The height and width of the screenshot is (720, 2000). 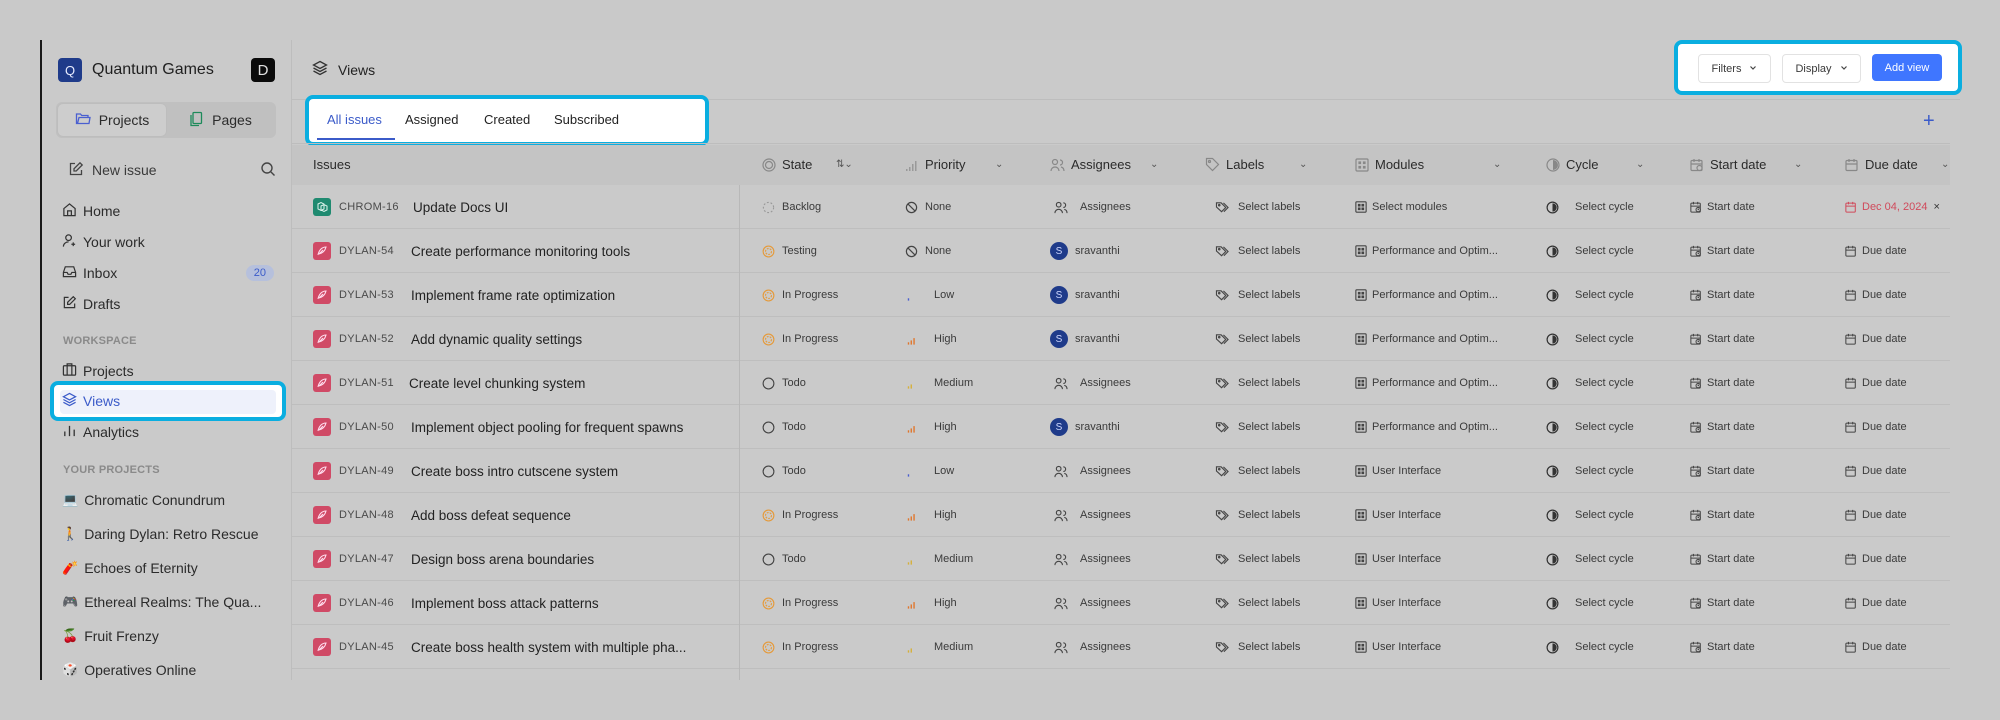 What do you see at coordinates (172, 568) in the screenshot?
I see `sidebar-project-item: 🧨 Echoes of Eternity` at bounding box center [172, 568].